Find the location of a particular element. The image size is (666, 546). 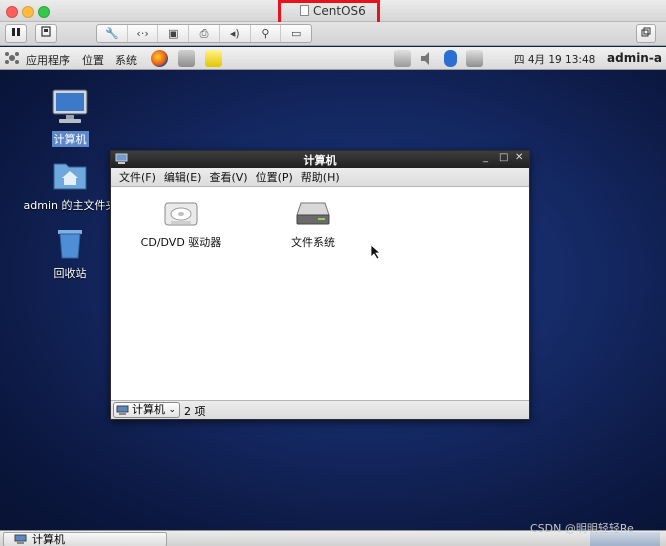

file-manager-menubar: 文件(F) 编辑(E) 查看(V) 位置(P) 帮助(H) is located at coordinates (320, 177).